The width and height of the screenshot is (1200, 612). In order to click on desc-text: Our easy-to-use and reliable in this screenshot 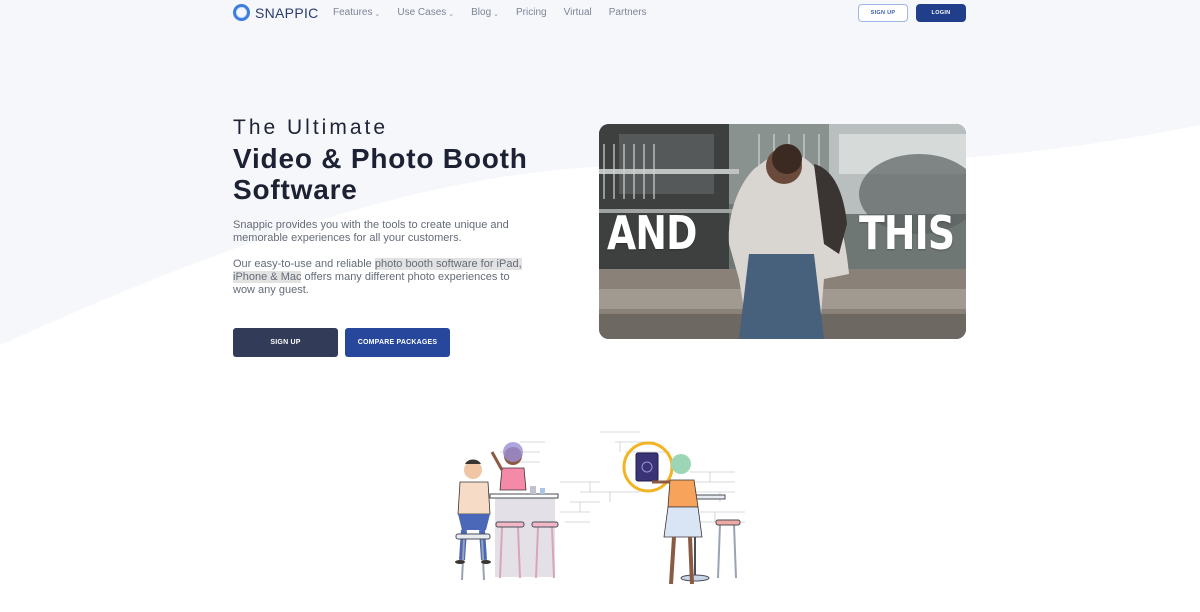, I will do `click(304, 264)`.